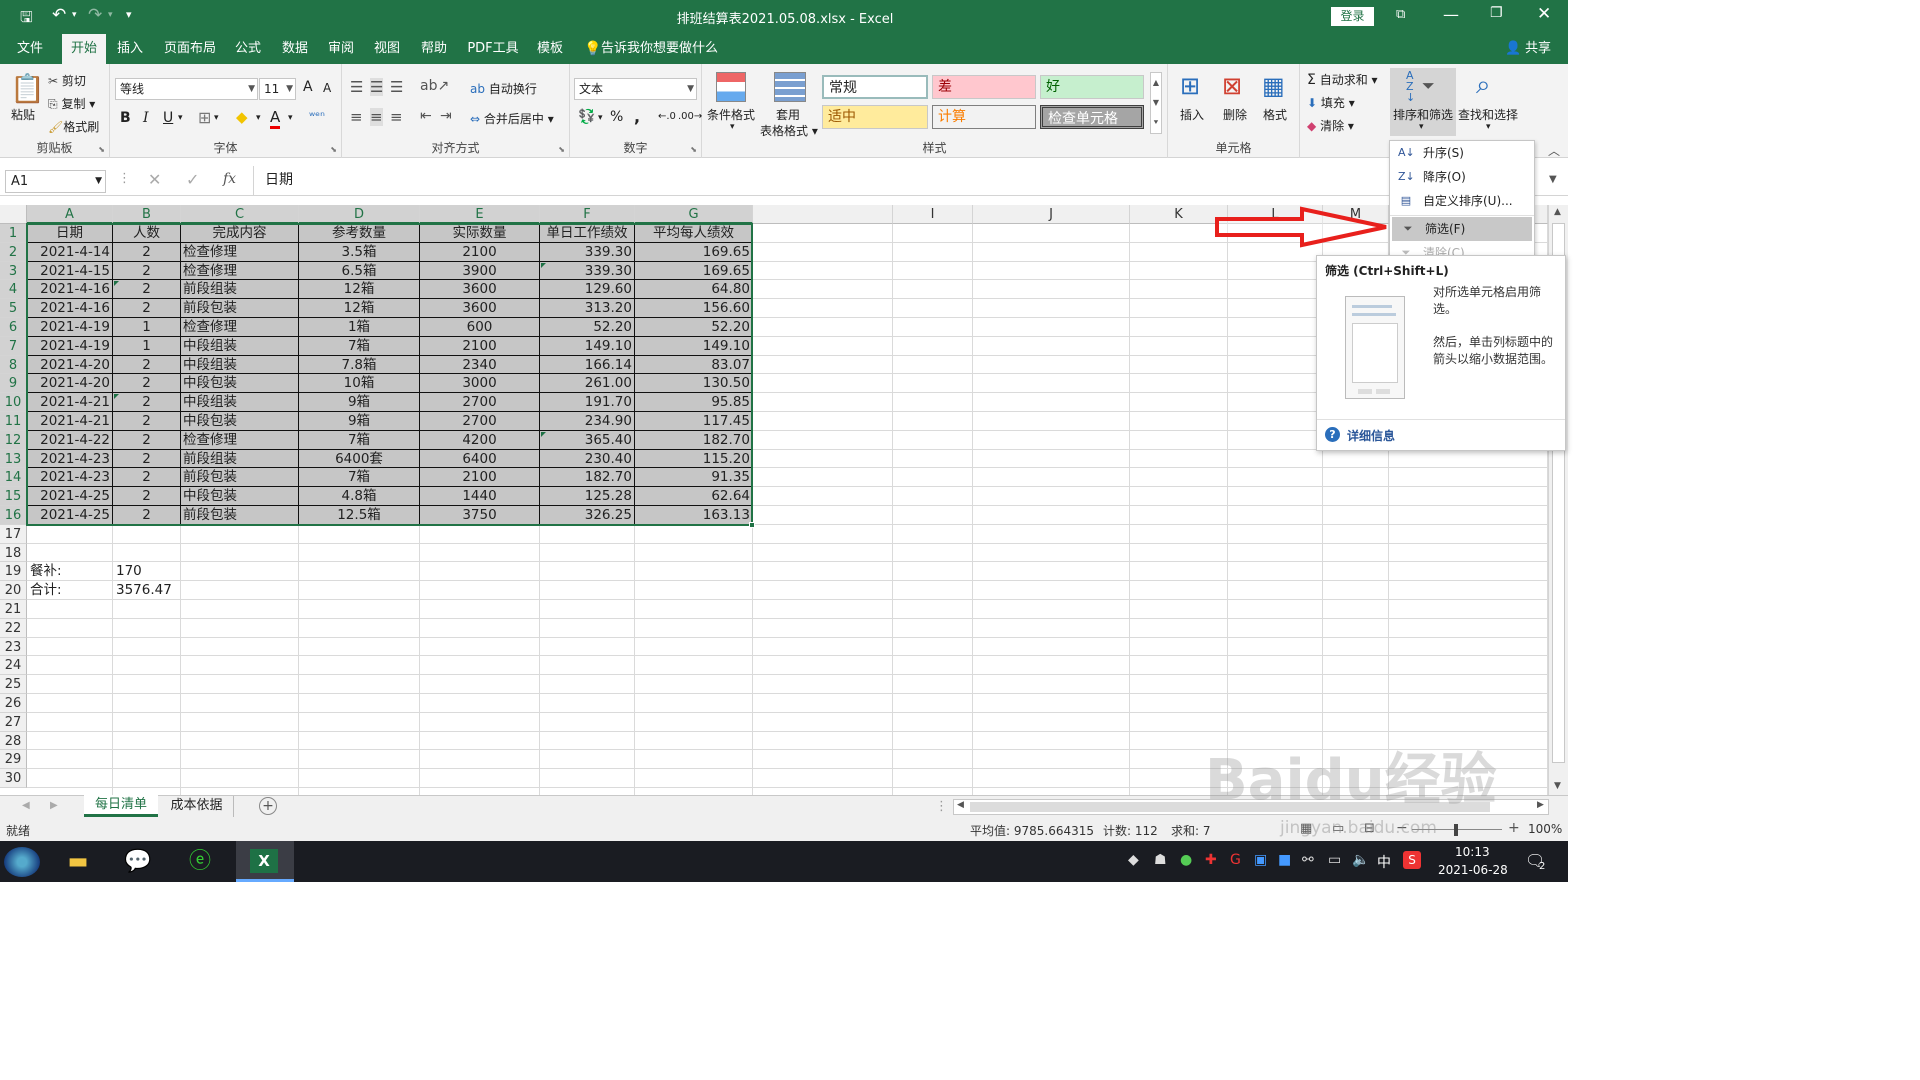 This screenshot has width=1920, height=1080. I want to click on data-cell: 2021-4-25, so click(70, 515).